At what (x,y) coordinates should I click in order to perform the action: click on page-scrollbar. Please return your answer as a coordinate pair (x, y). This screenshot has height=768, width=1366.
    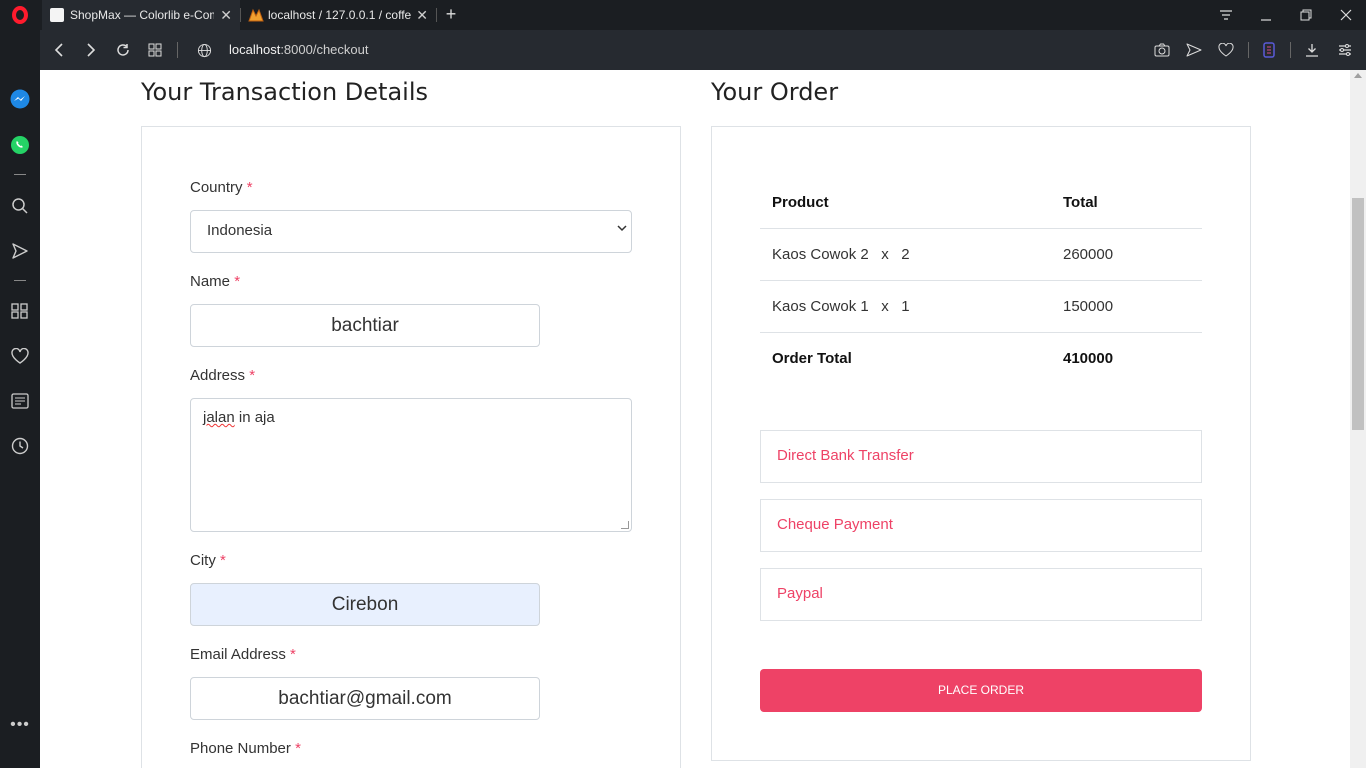
    Looking at the image, I should click on (1358, 419).